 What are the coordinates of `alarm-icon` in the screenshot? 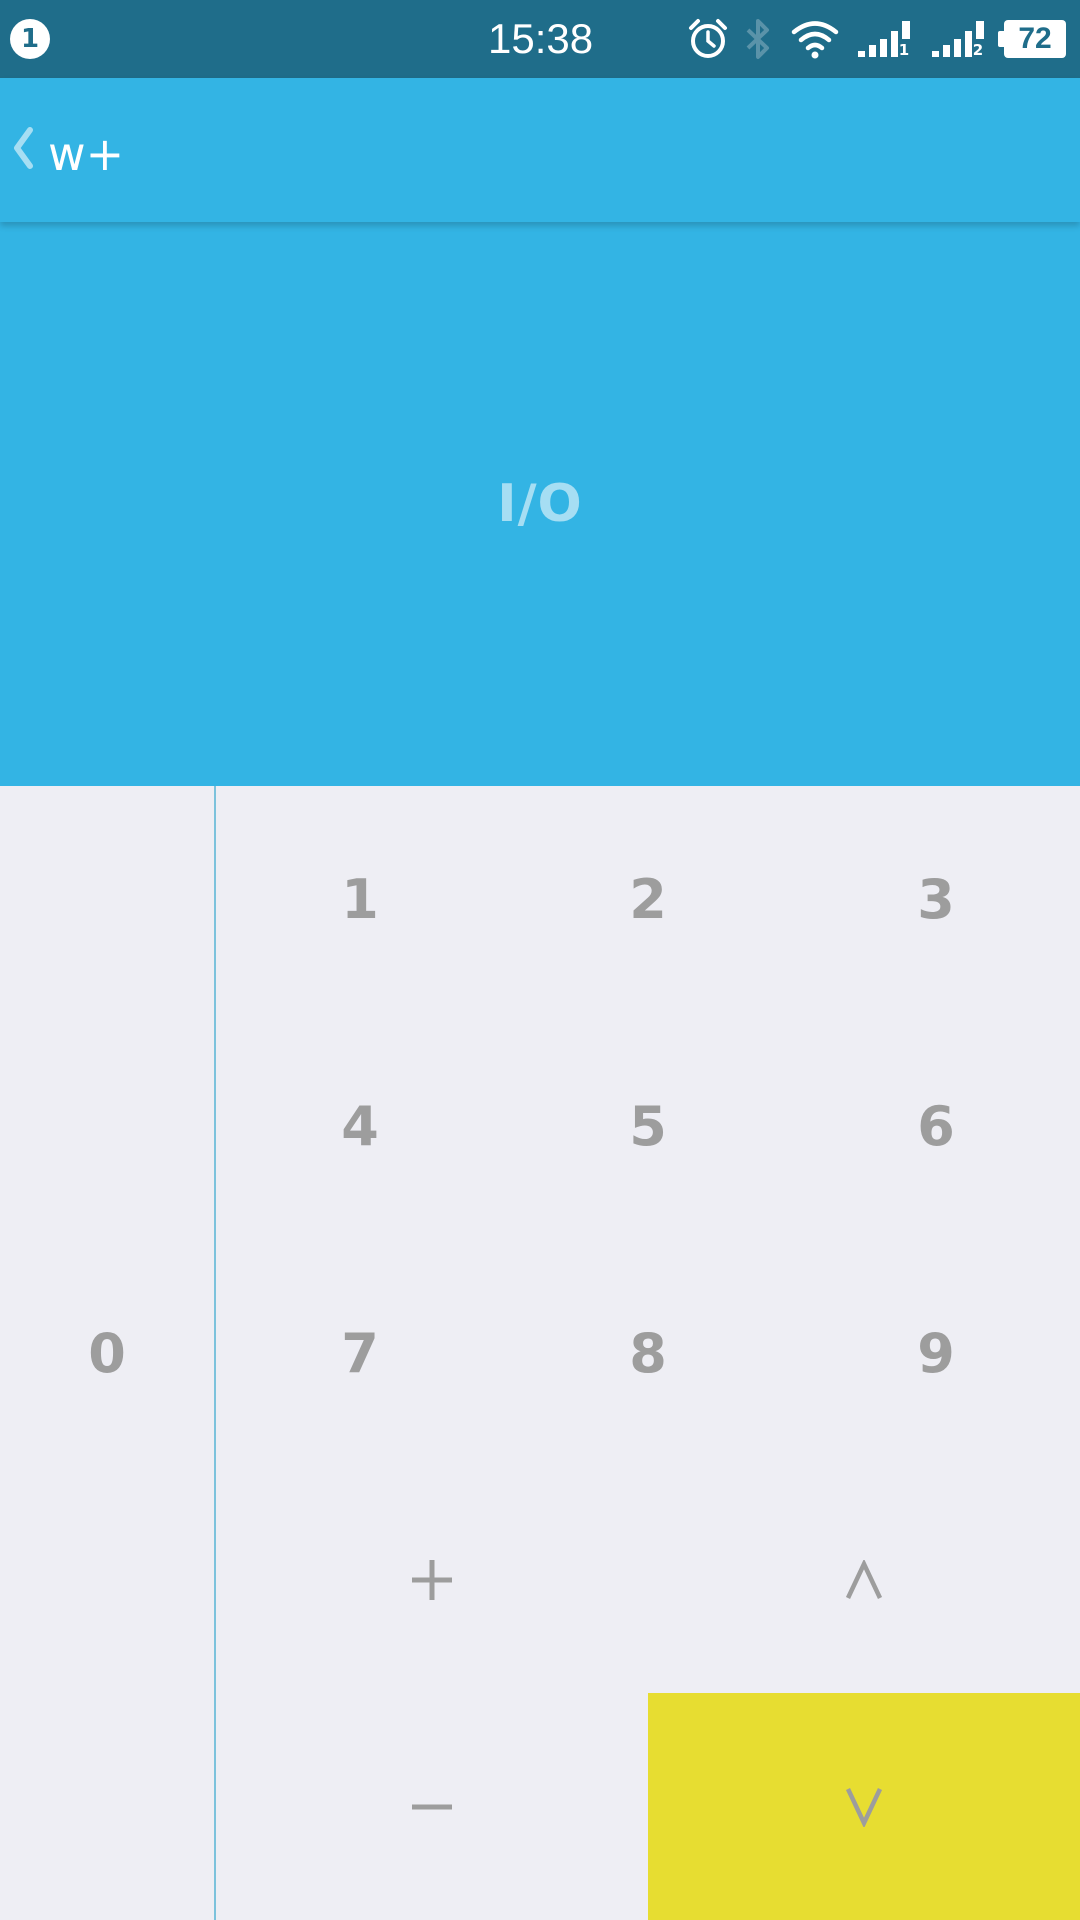 It's located at (708, 38).